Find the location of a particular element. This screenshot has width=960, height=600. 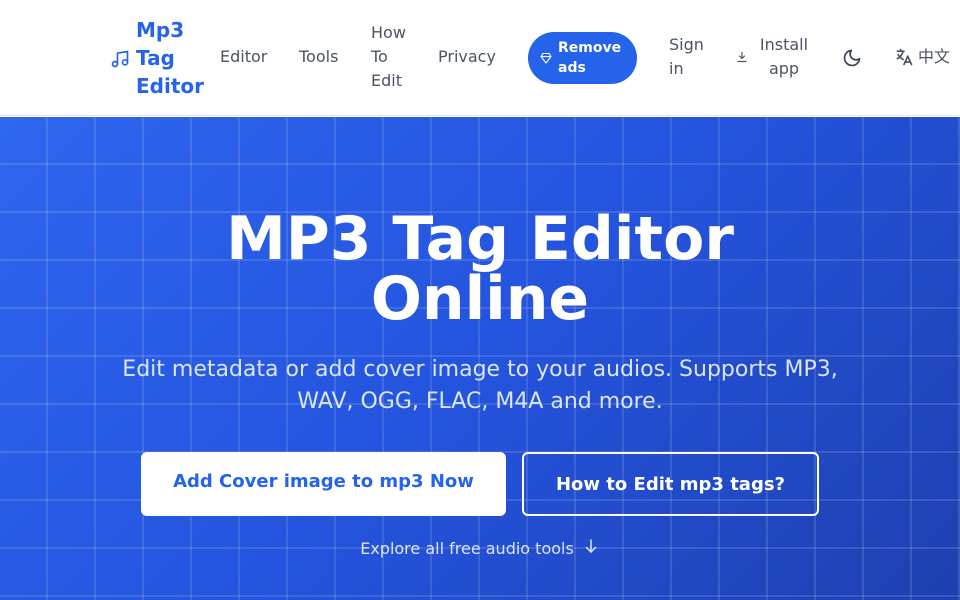

brand-name: Mp3 Tag Editor is located at coordinates (170, 58).